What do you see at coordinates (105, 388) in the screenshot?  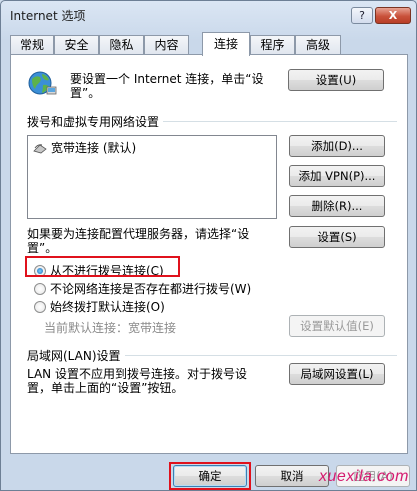 I see `lan-text-line2: 置，单击上面的“设置”按钮。` at bounding box center [105, 388].